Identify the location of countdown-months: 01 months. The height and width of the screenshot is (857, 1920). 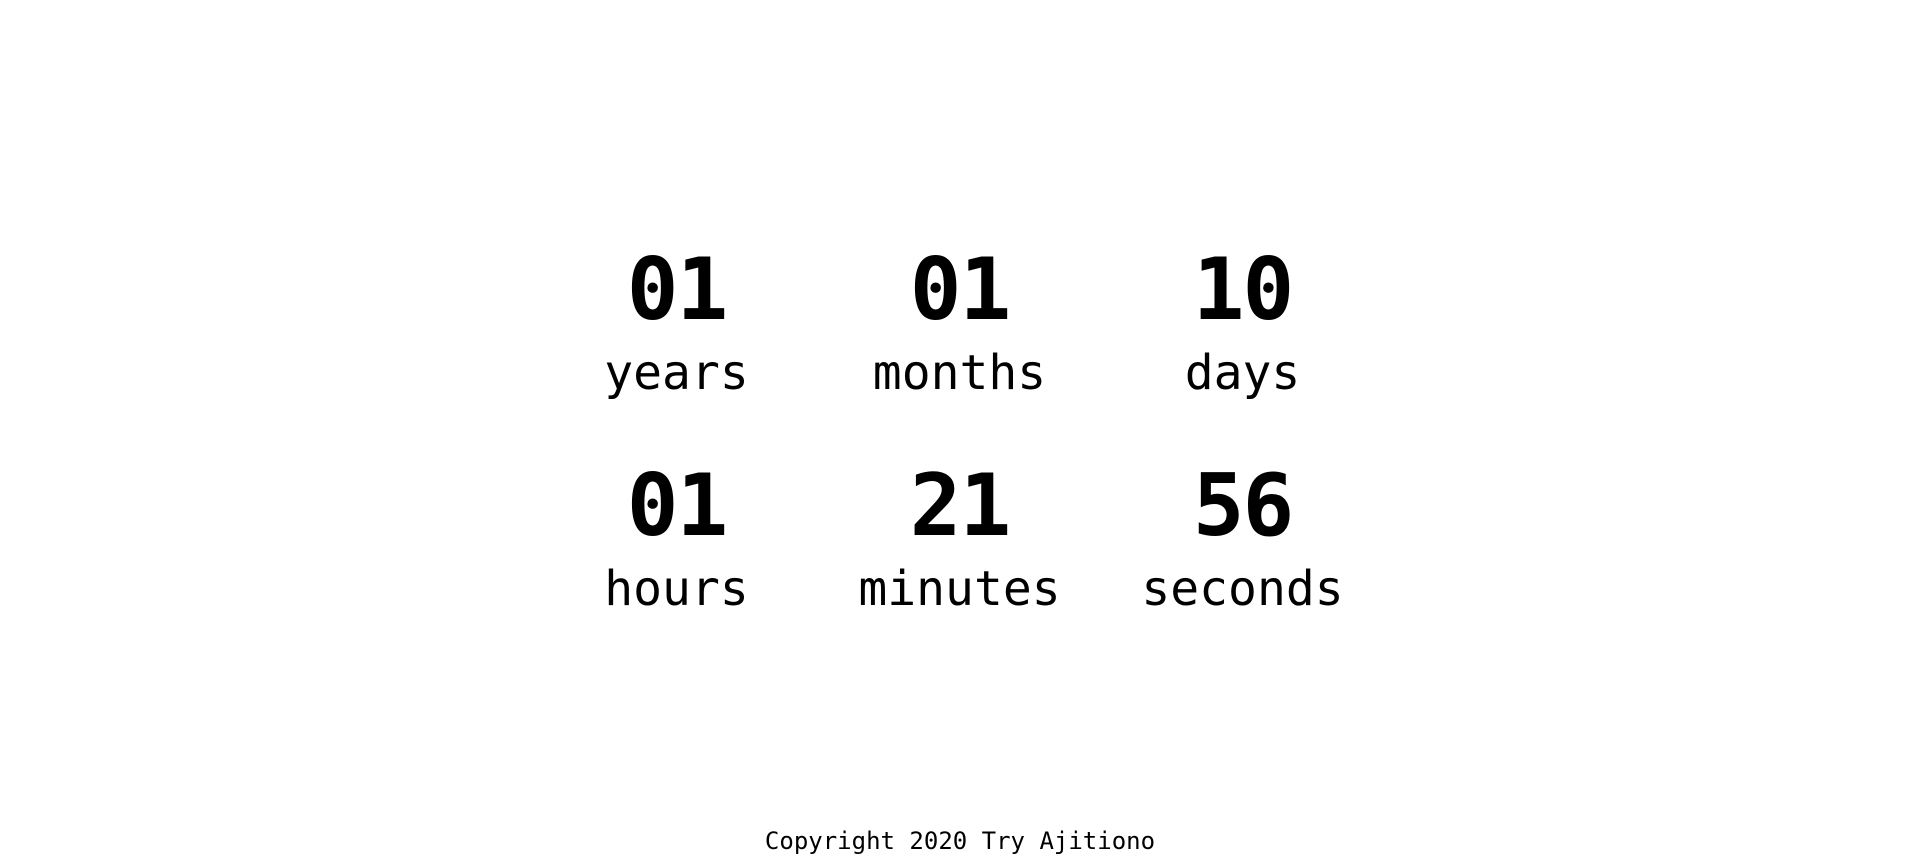
(959, 343).